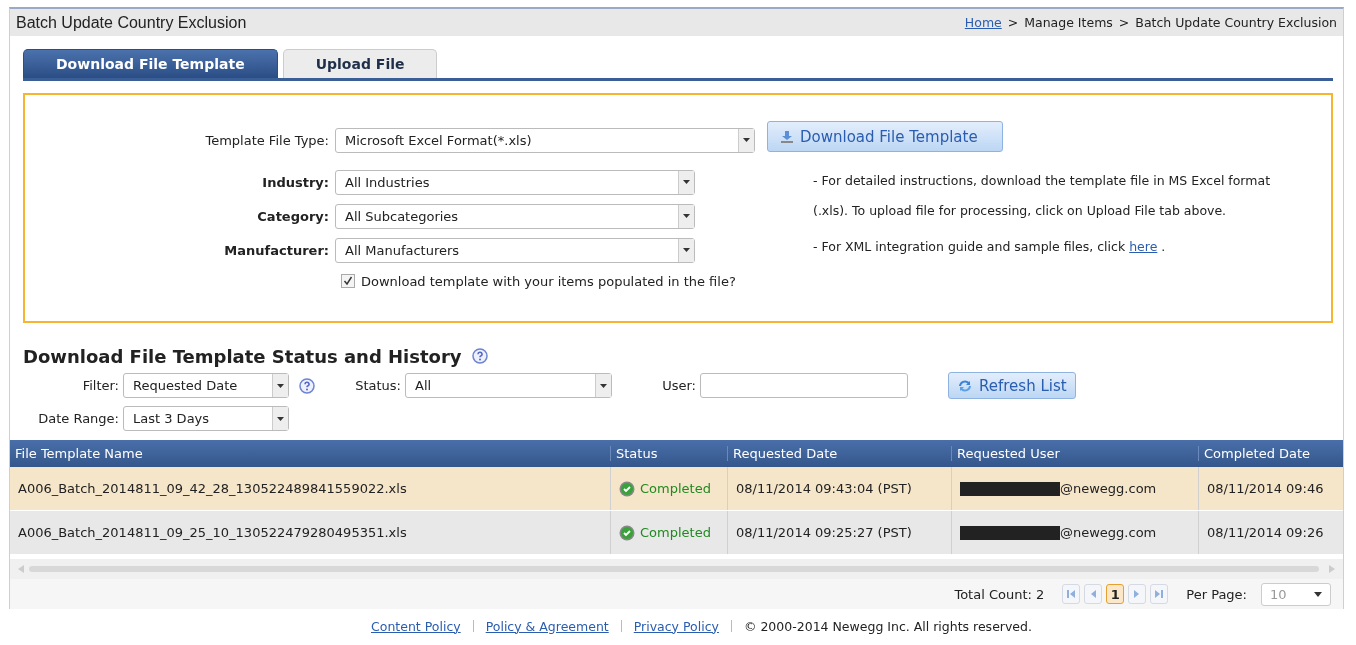 The height and width of the screenshot is (645, 1356). What do you see at coordinates (1115, 594) in the screenshot?
I see `page-button: 1` at bounding box center [1115, 594].